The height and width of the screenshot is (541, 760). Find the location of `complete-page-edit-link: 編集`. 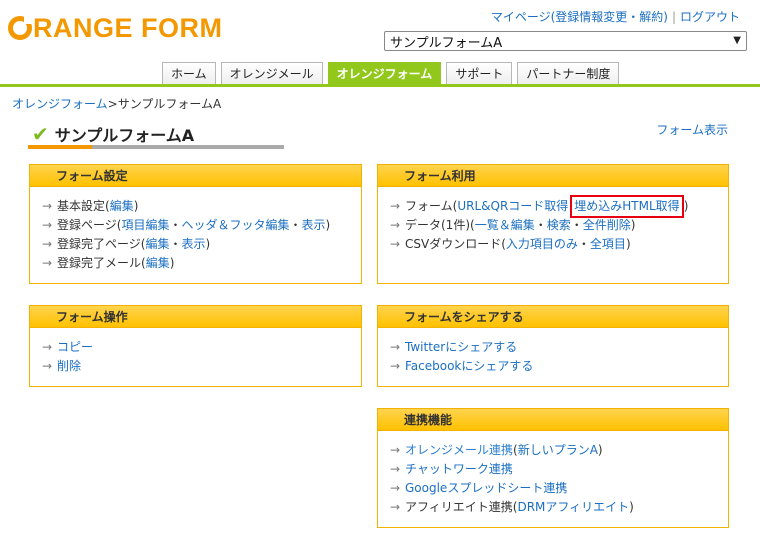

complete-page-edit-link: 編集 is located at coordinates (157, 244).